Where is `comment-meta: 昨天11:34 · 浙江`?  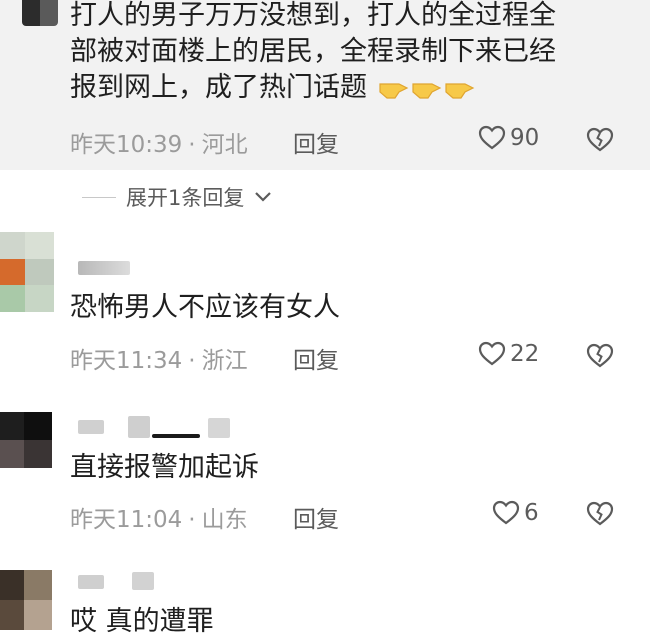
comment-meta: 昨天11:34 · 浙江 is located at coordinates (159, 358).